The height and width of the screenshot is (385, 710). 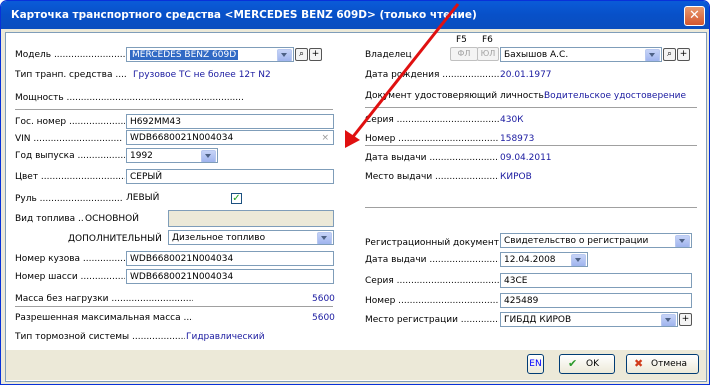 I want to click on annotation-arrow-line, so click(x=405, y=71).